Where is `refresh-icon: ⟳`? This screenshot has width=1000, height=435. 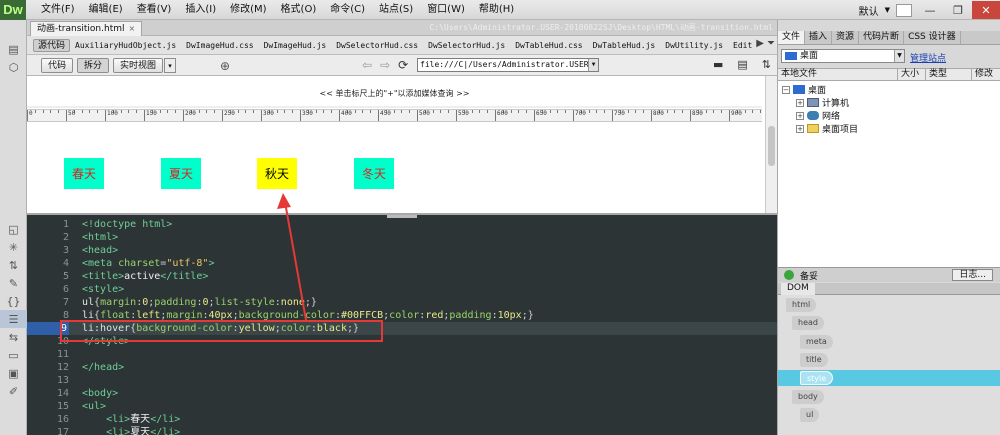
refresh-icon: ⟳ is located at coordinates (403, 65).